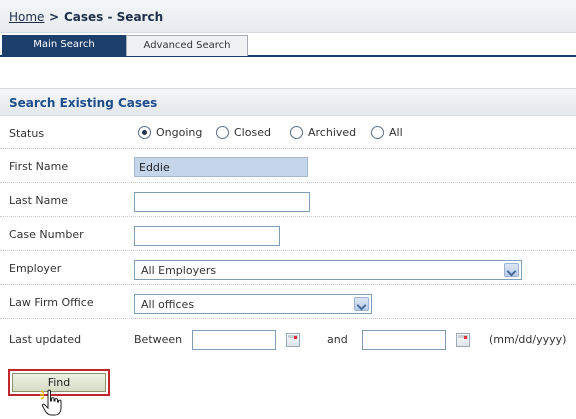 This screenshot has height=419, width=576. Describe the element at coordinates (337, 339) in the screenshot. I see `and-label: and` at that location.